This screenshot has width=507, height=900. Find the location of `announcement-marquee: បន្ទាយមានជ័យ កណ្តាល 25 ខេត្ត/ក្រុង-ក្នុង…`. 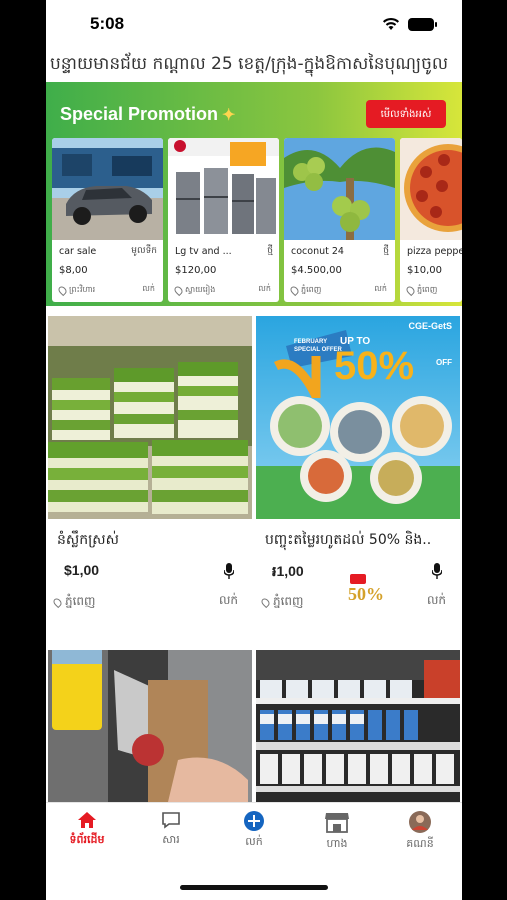

announcement-marquee: បន្ទាយមានជ័យ កណ្តាល 25 ខេត្ត/ក្រុង-ក្នុង… is located at coordinates (254, 65).